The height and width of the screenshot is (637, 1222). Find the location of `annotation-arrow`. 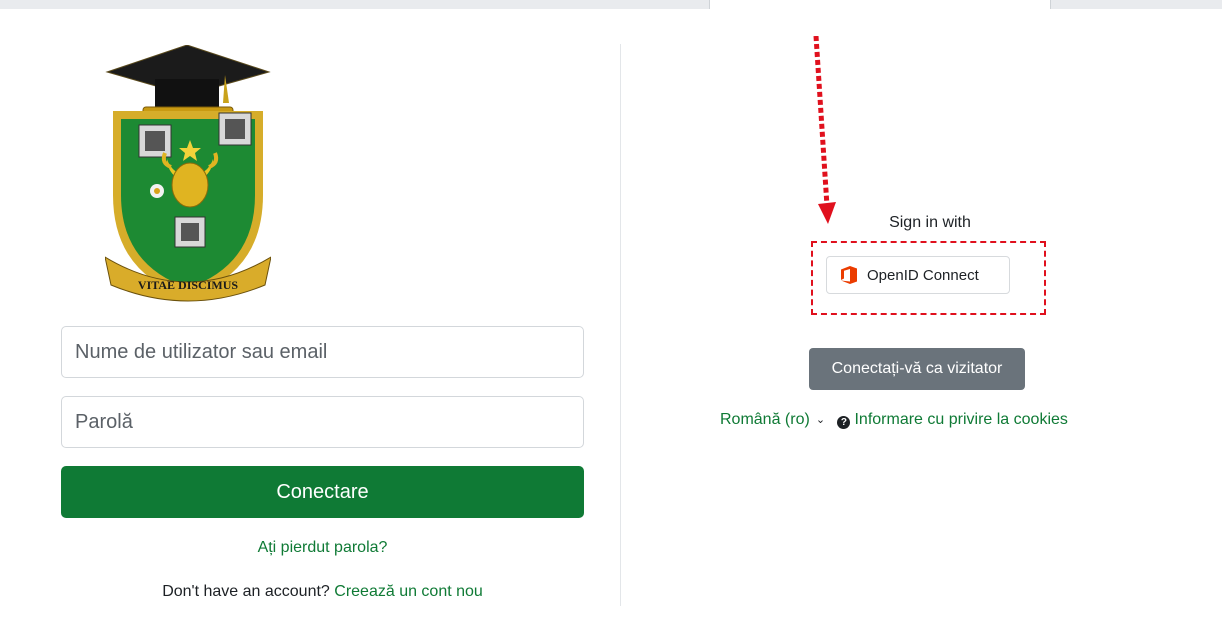

annotation-arrow is located at coordinates (824, 130).